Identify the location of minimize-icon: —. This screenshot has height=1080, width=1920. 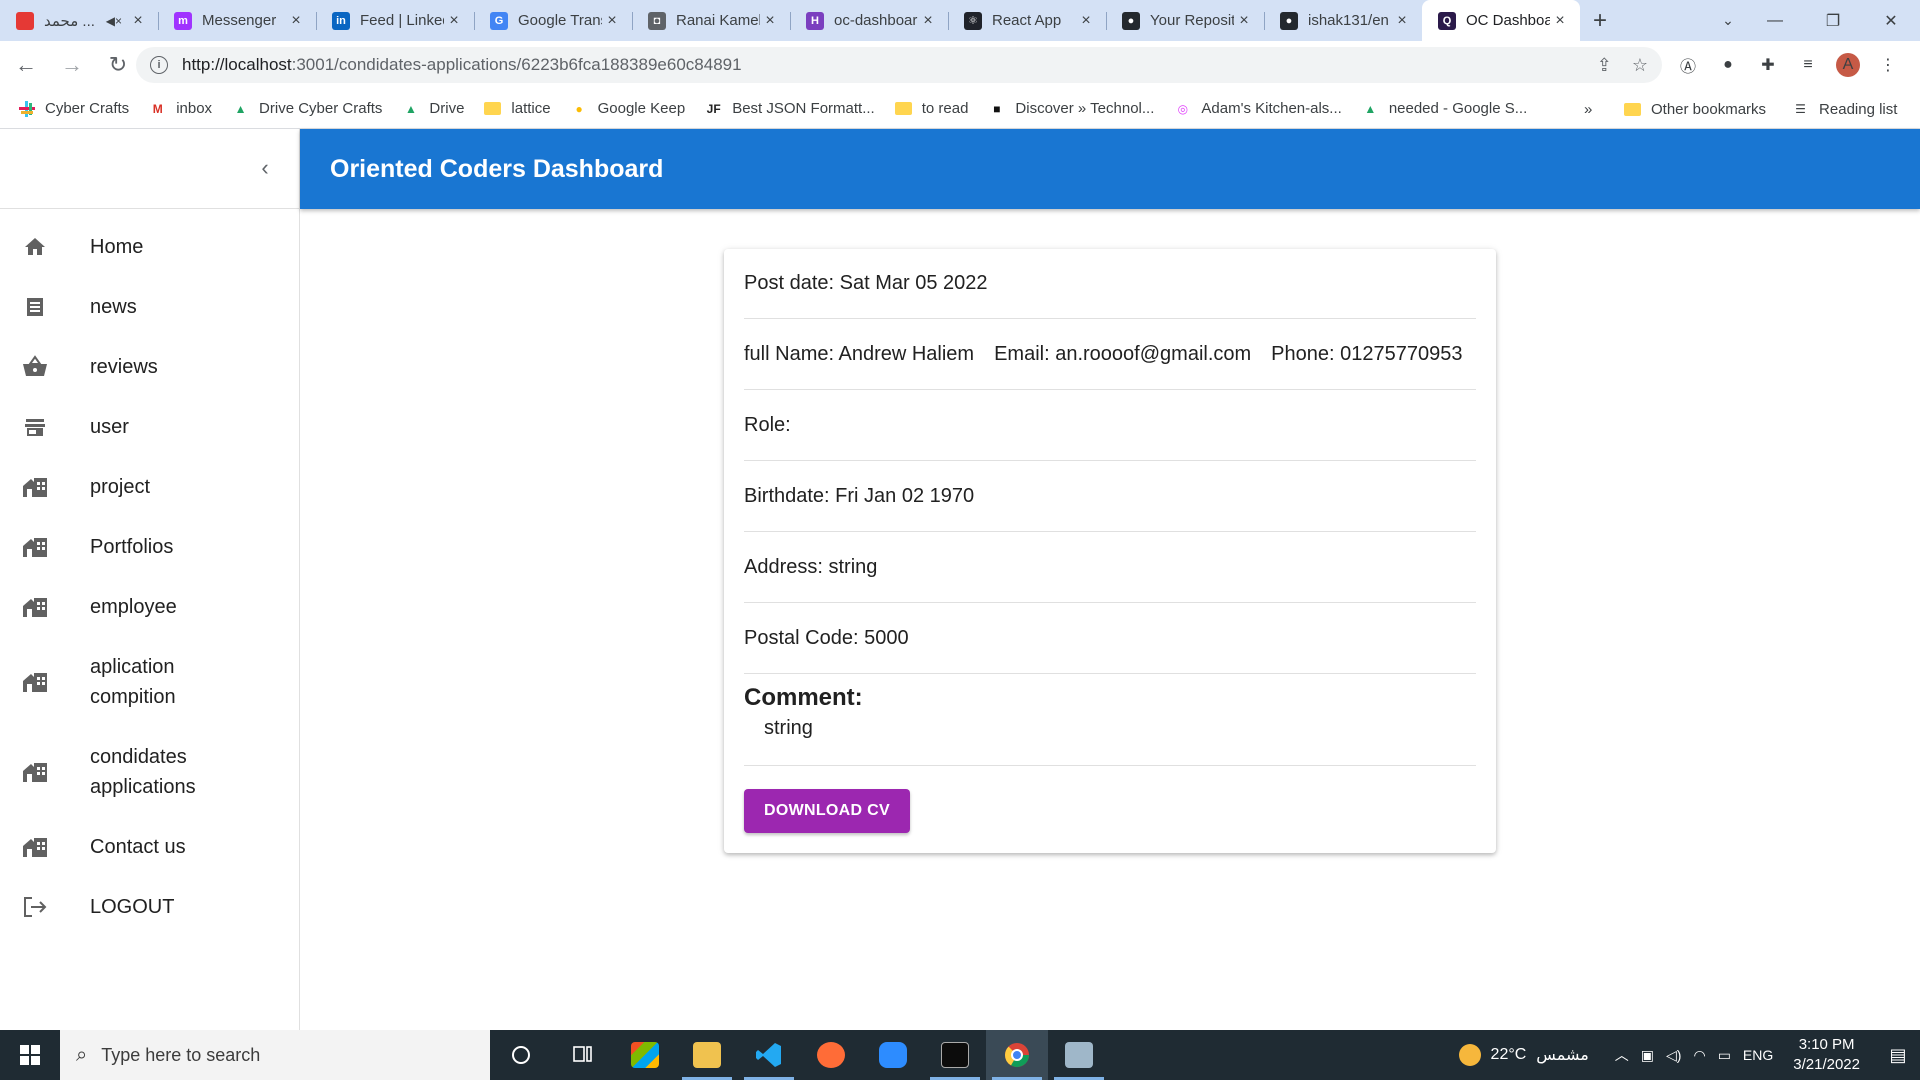
(1775, 20).